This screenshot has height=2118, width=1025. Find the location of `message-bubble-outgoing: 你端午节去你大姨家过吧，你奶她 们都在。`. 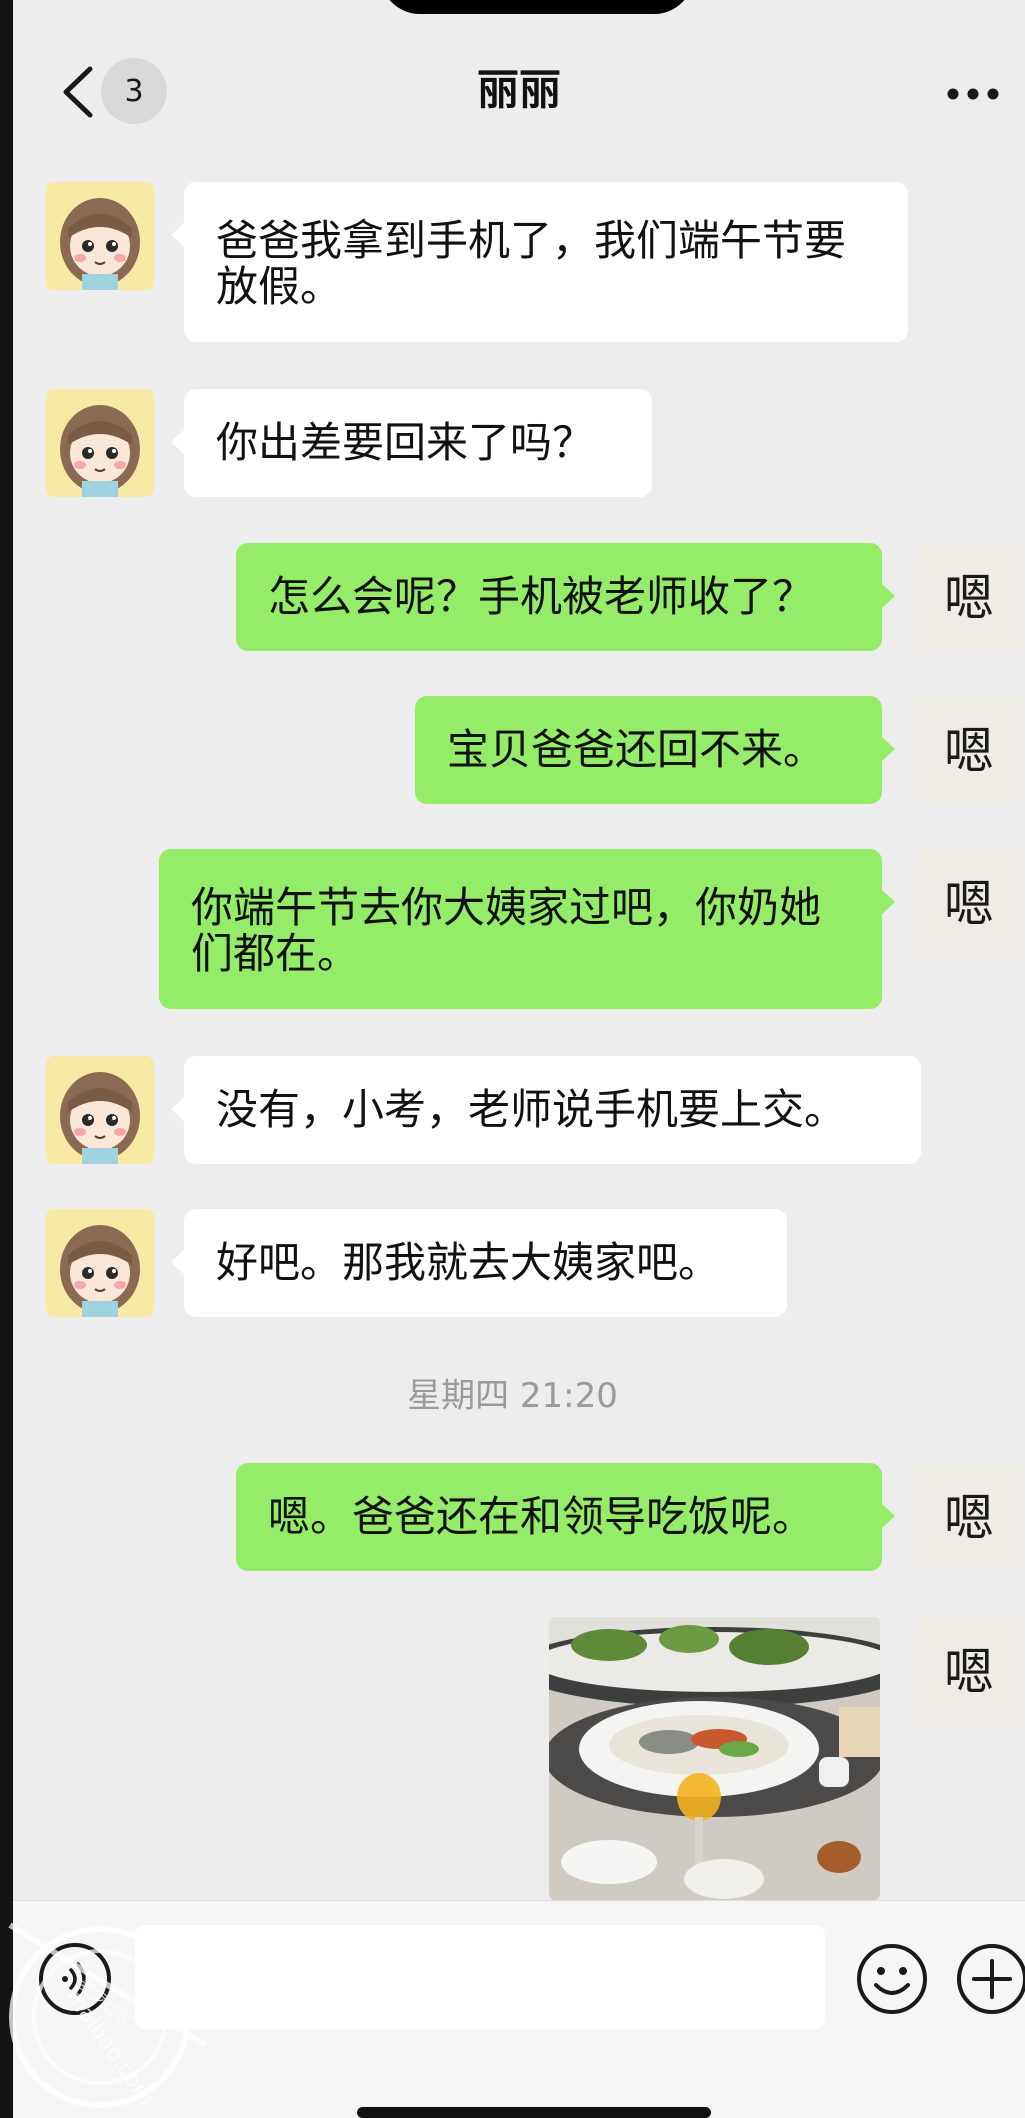

message-bubble-outgoing: 你端午节去你大姨家过吧，你奶她 们都在。 is located at coordinates (527, 929).